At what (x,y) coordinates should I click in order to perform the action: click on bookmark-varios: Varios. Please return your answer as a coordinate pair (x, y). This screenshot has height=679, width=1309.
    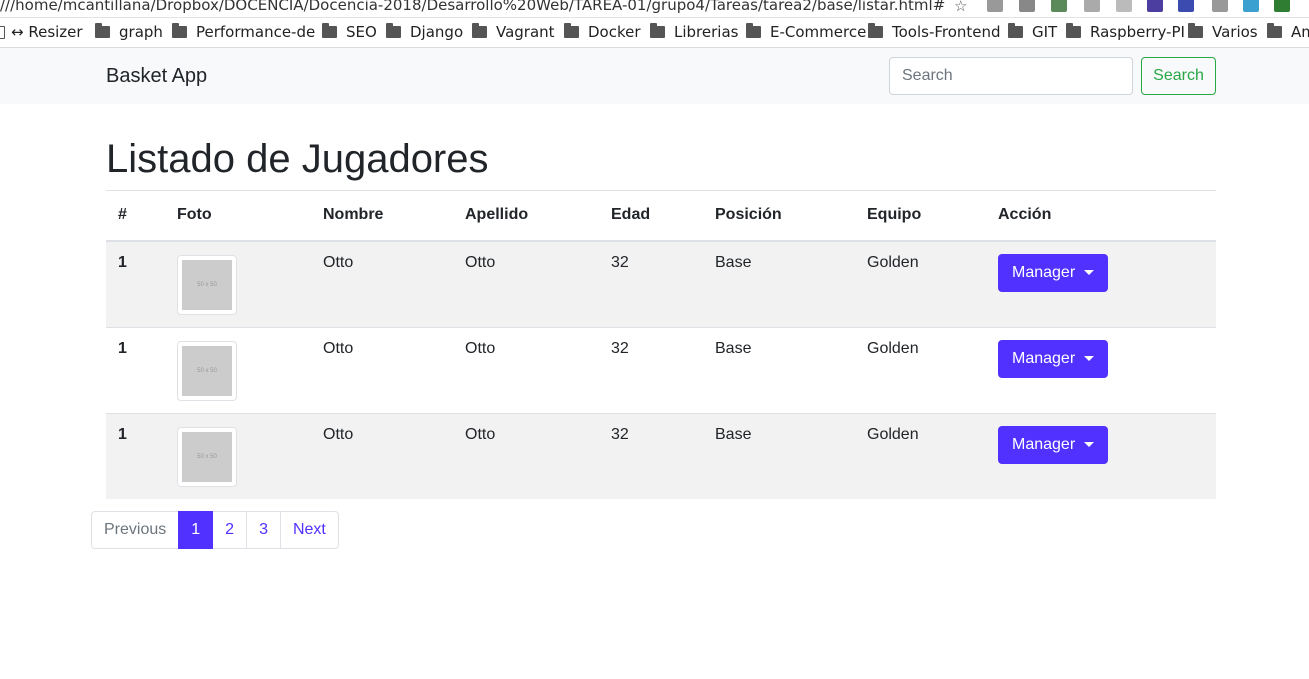
    Looking at the image, I should click on (1223, 32).